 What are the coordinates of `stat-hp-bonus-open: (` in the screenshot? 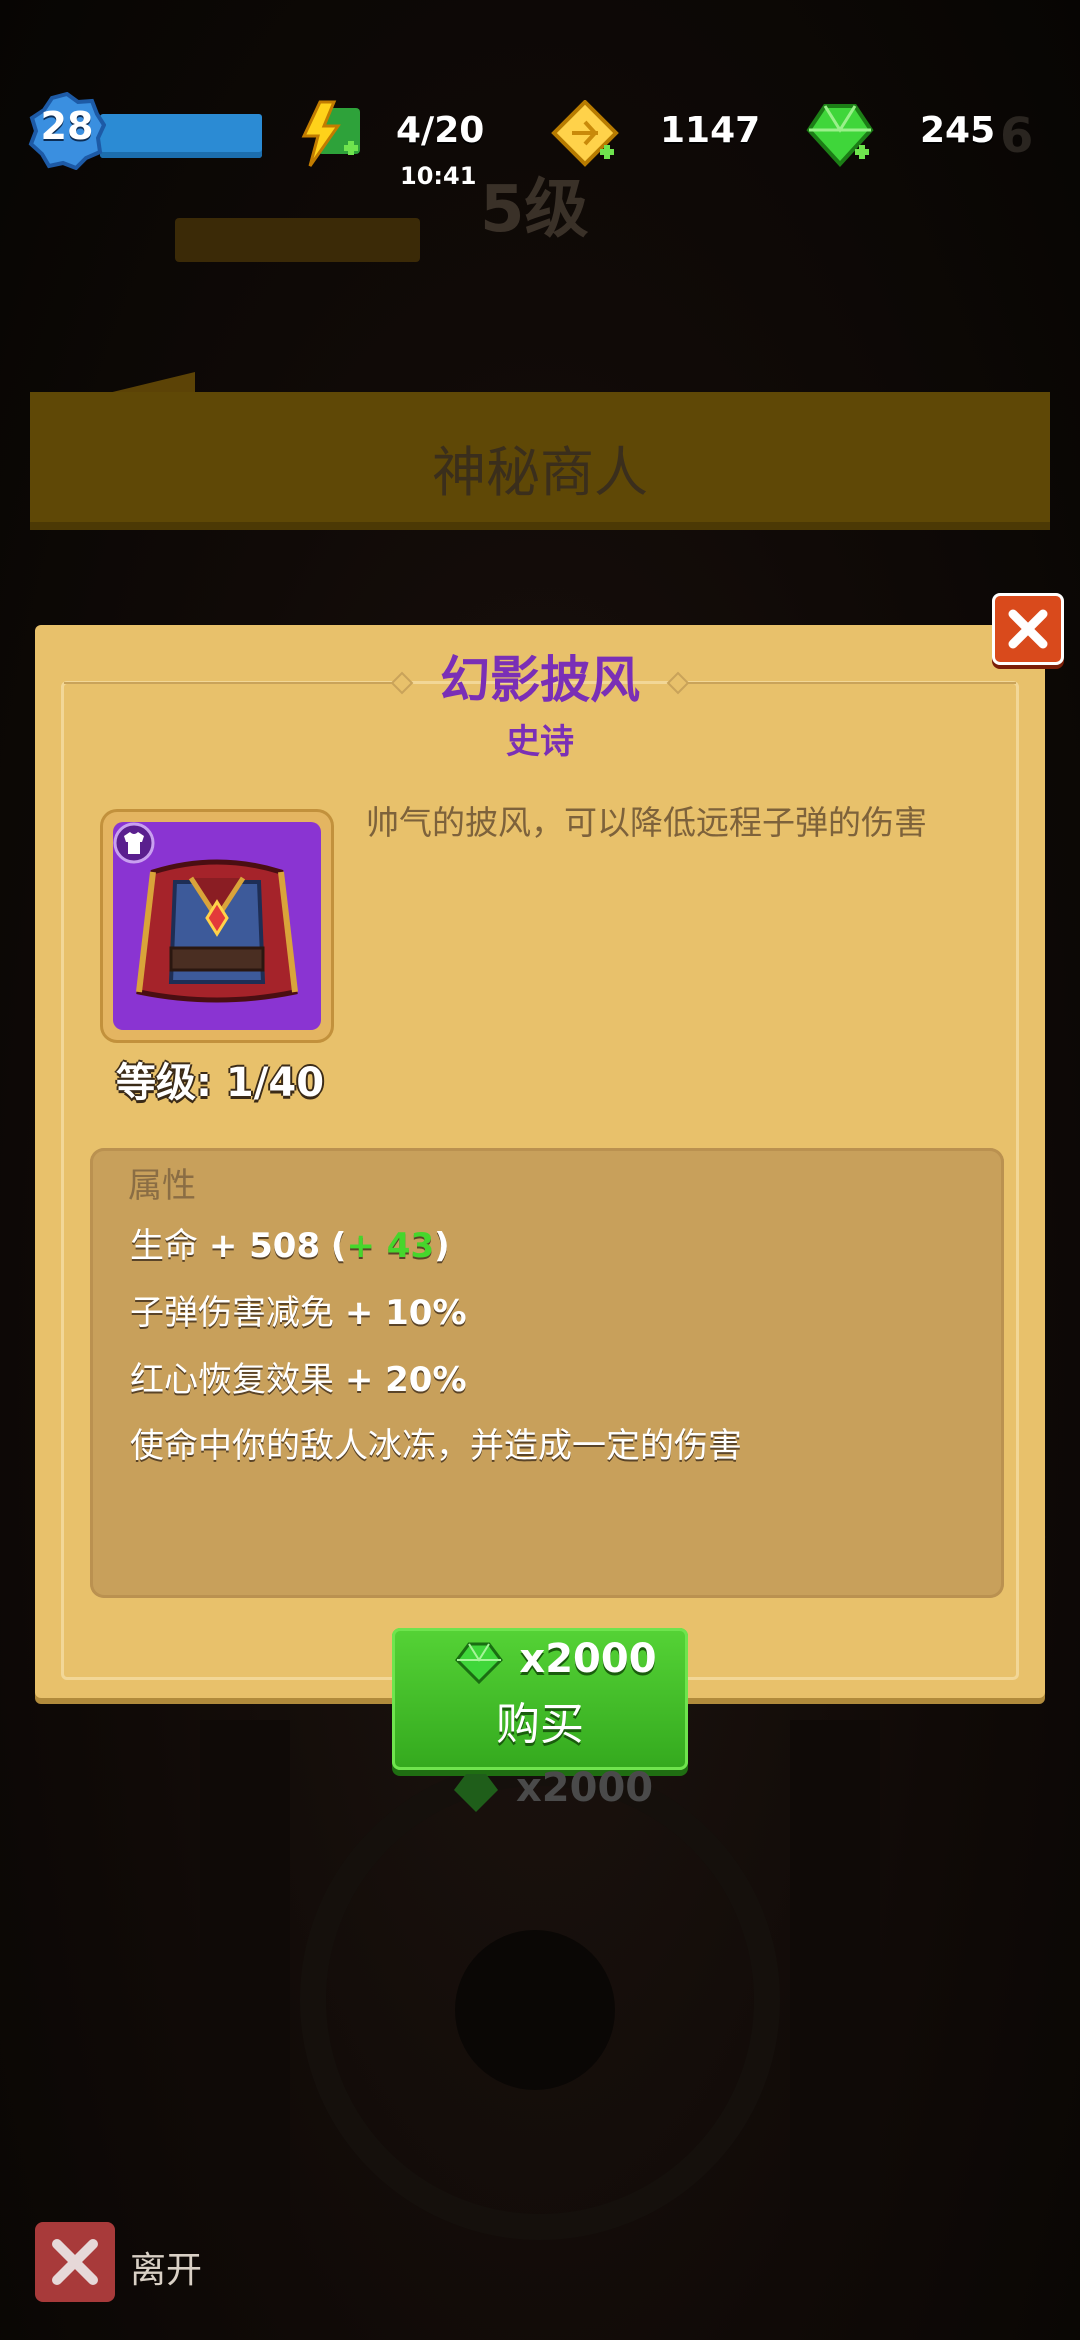 It's located at (338, 1246).